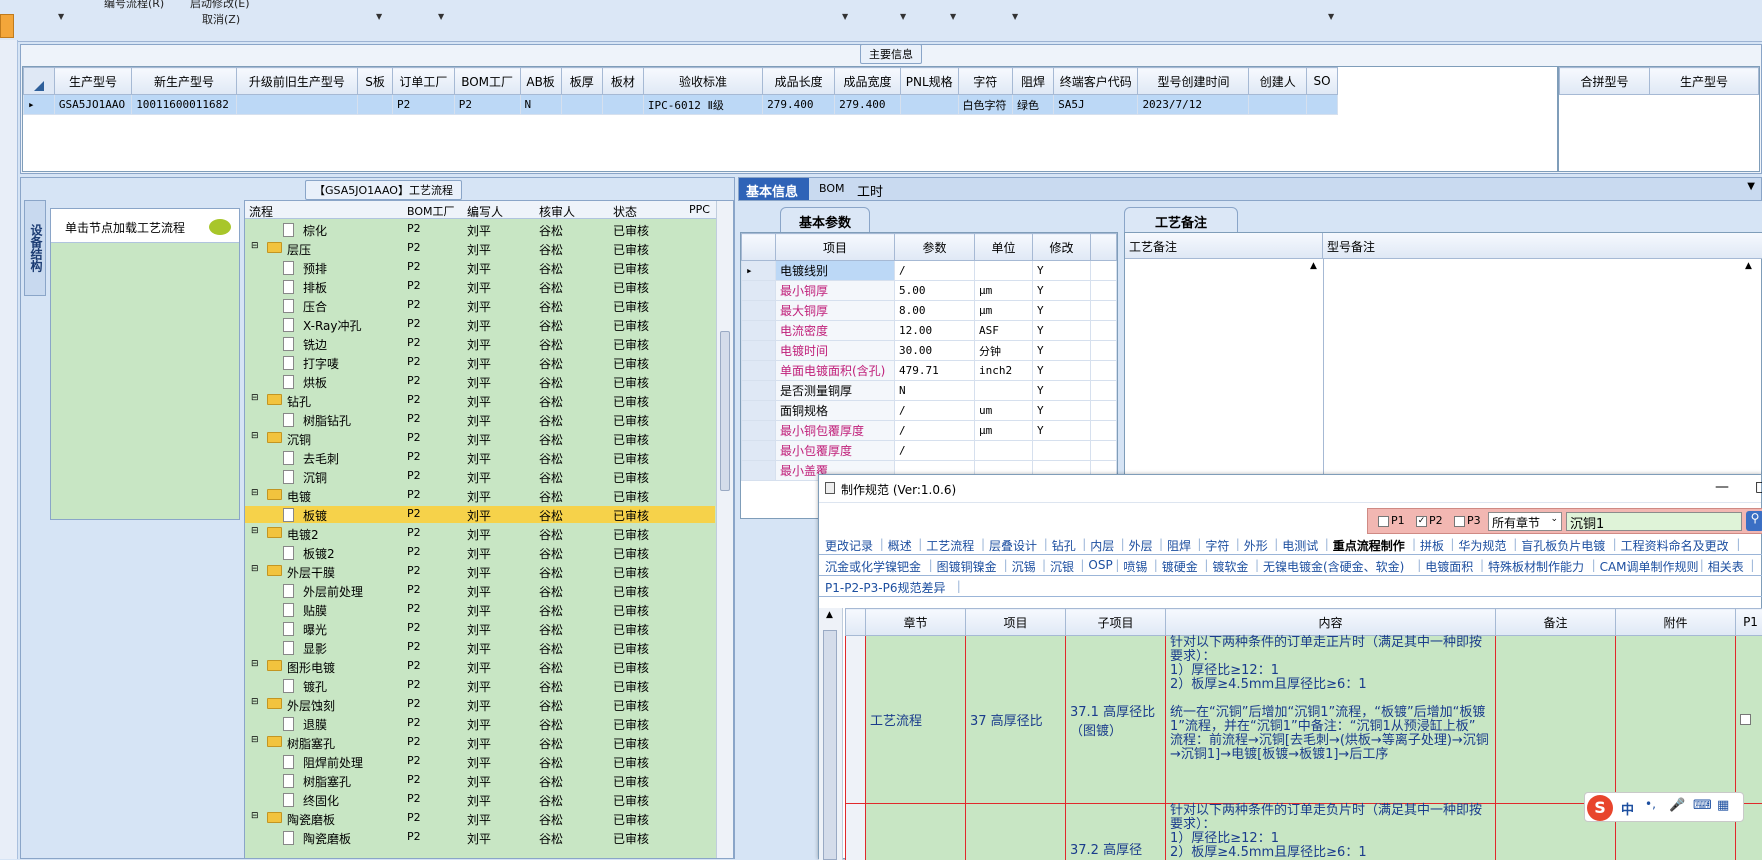 The height and width of the screenshot is (860, 1762). I want to click on spec-tab: 镀硬金, so click(1180, 566).